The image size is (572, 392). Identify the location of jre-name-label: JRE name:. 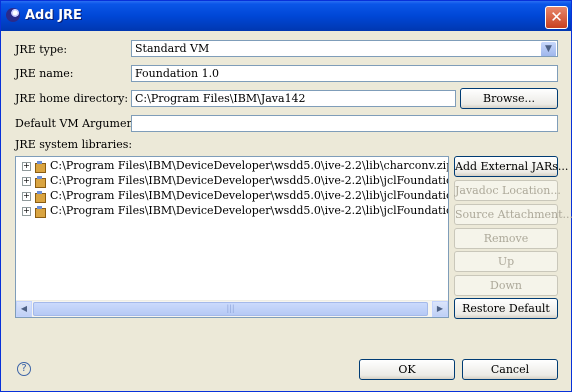
(44, 73).